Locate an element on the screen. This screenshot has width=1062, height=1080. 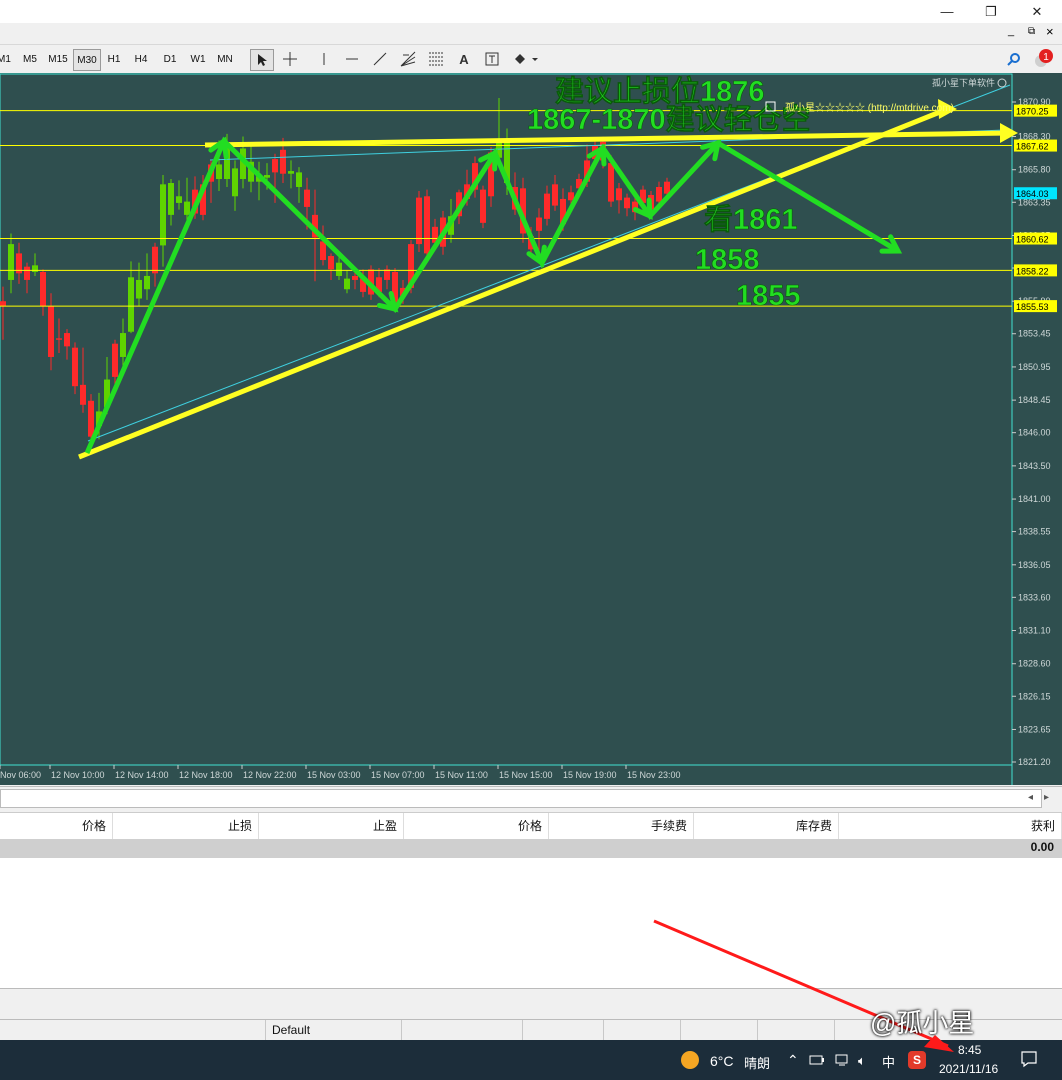
indicator-label: 孤小星☆☆☆☆☆ (http://mtdrive.com) is located at coordinates (869, 108).